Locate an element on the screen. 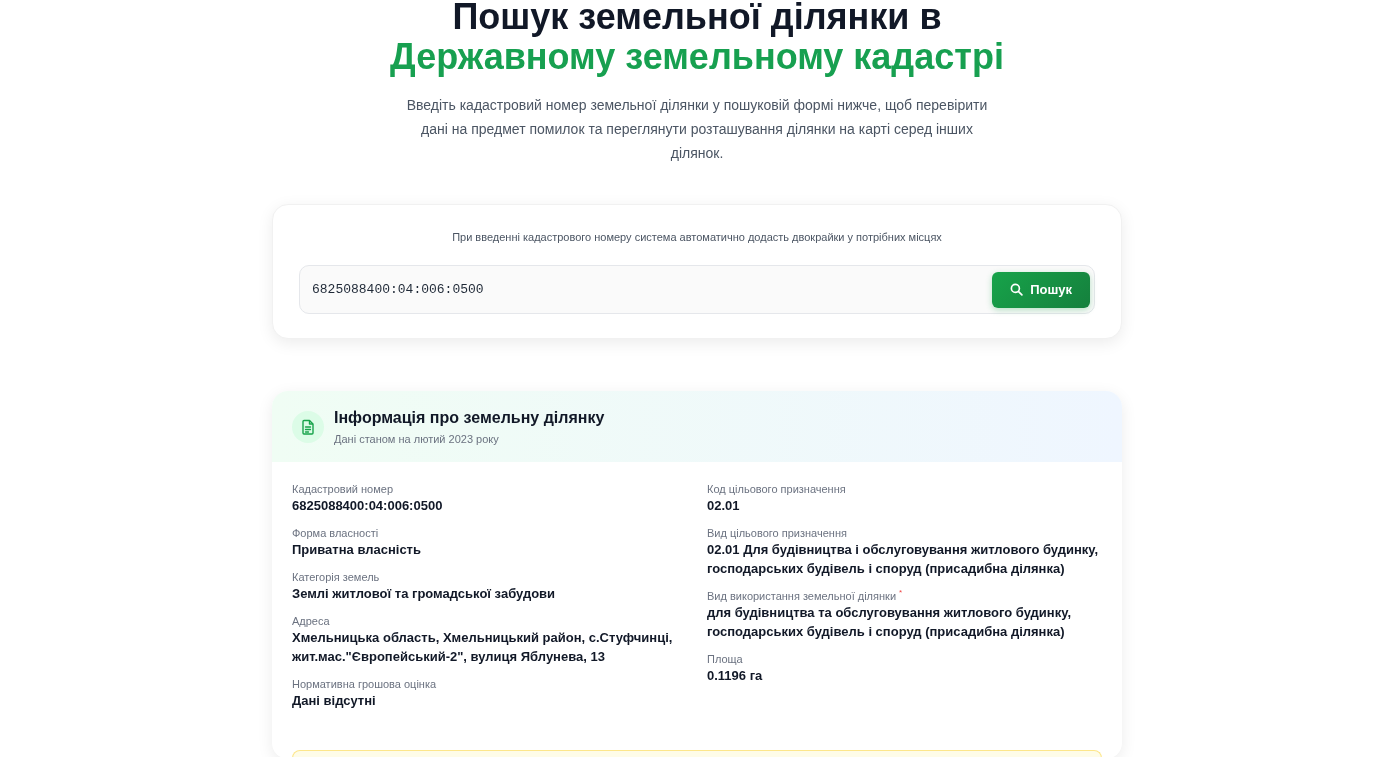  field-value: Приватна власність is located at coordinates (357, 550).